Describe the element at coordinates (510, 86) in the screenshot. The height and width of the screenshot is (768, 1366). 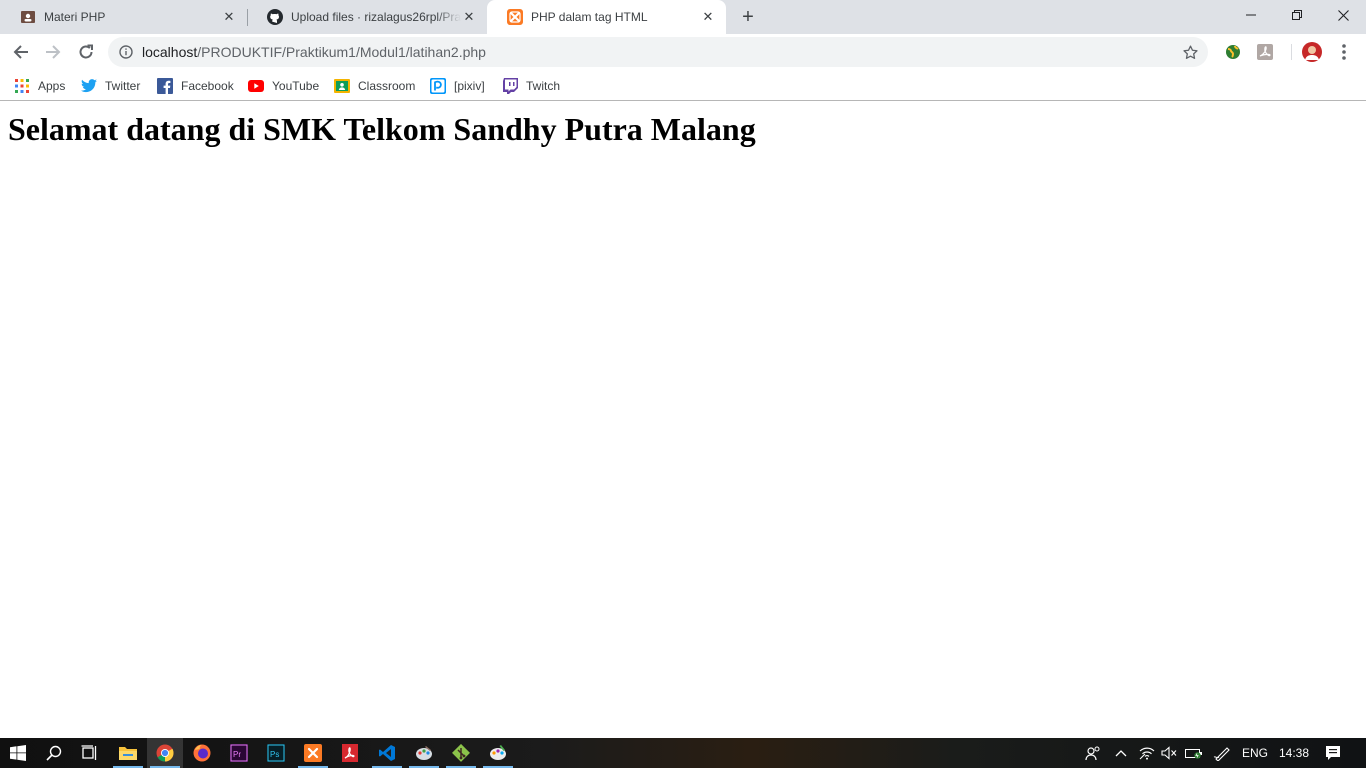
I see `twitch-icon` at that location.